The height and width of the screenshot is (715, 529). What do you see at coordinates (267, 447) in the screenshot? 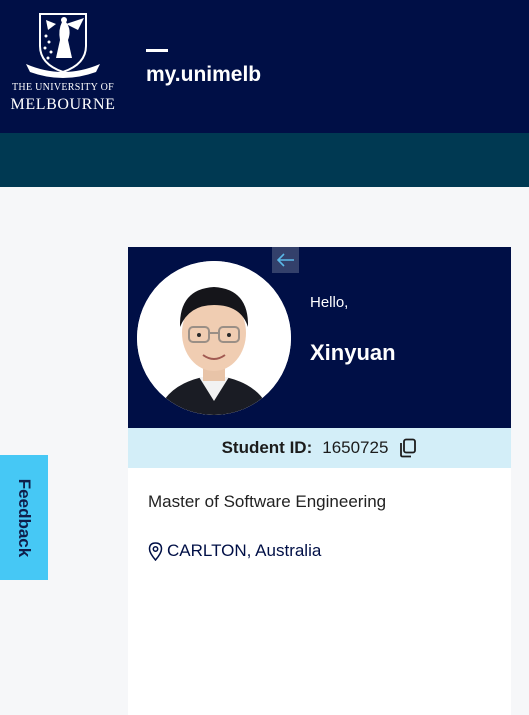
I see `student-id-label: Student ID:` at bounding box center [267, 447].